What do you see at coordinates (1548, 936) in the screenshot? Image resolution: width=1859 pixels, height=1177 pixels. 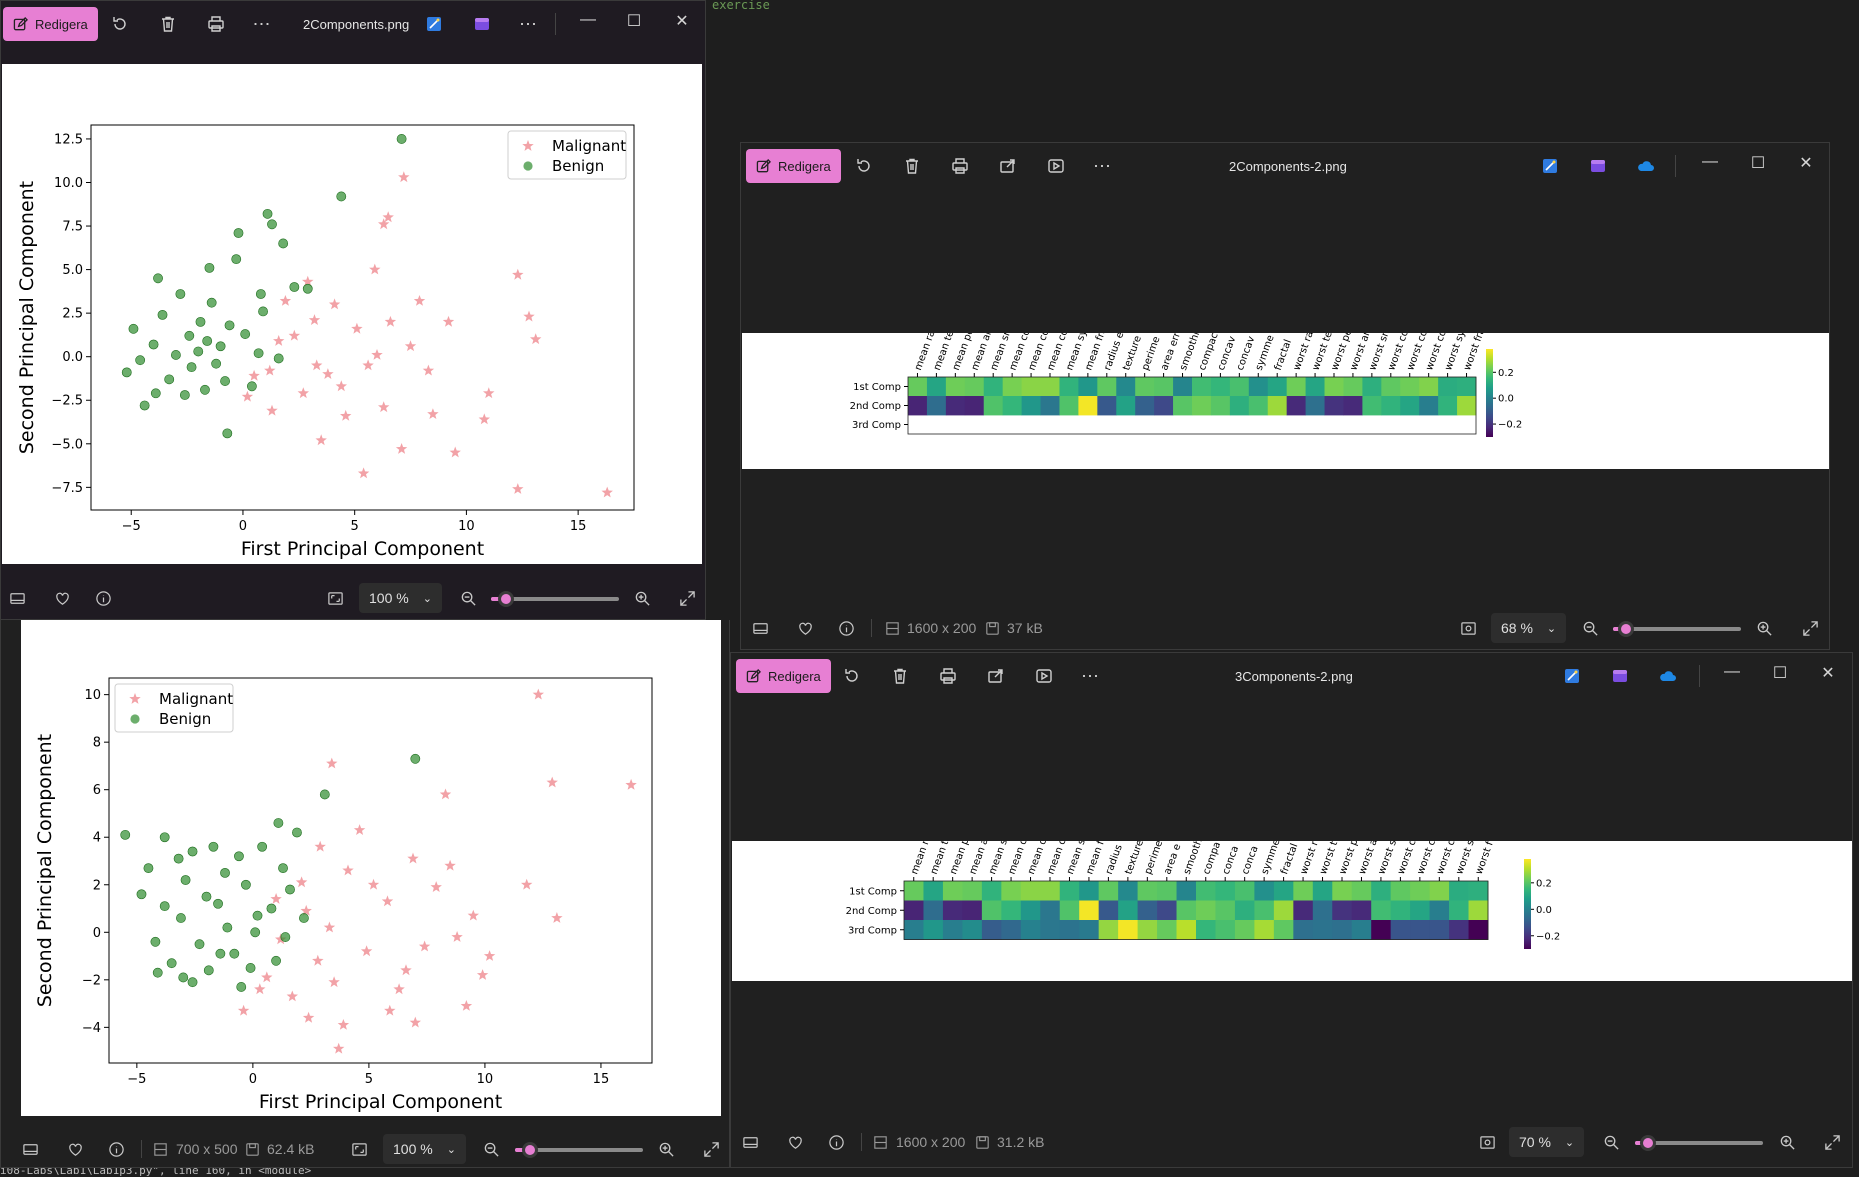 I see `colorbar-label: −0.2` at bounding box center [1548, 936].